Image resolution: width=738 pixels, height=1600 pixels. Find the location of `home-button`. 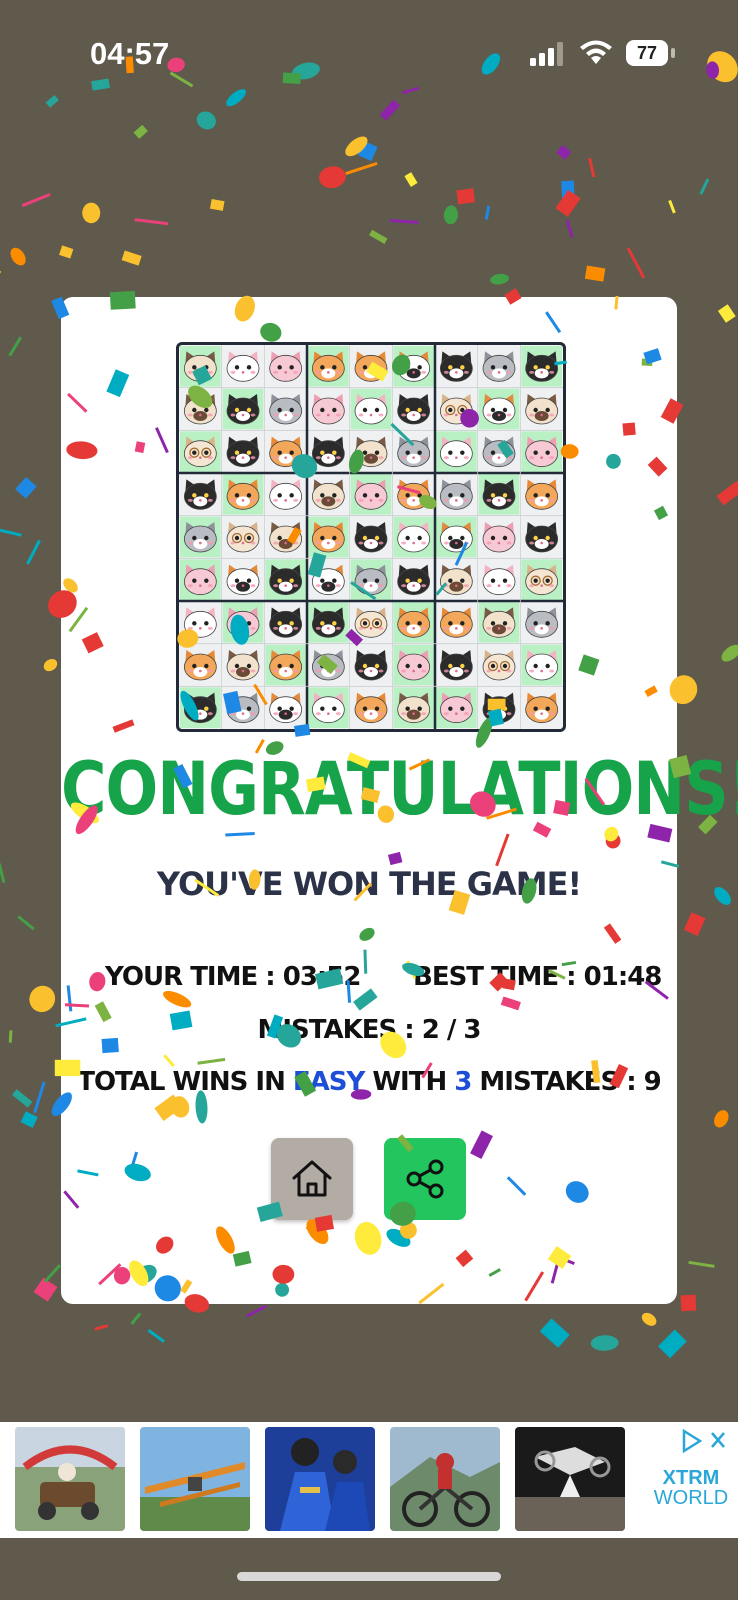

home-button is located at coordinates (312, 1179).